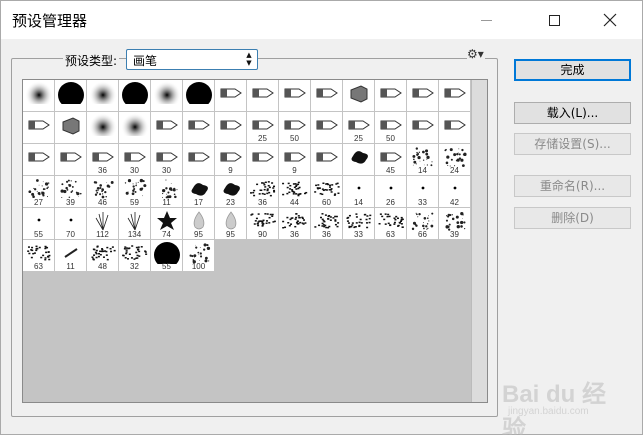  I want to click on brush-preset-dot: 42, so click(455, 192).